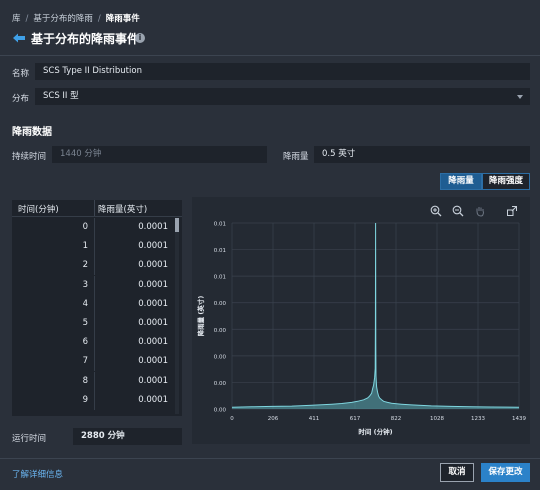  I want to click on table-row: 8 0.0001, so click(94, 381).